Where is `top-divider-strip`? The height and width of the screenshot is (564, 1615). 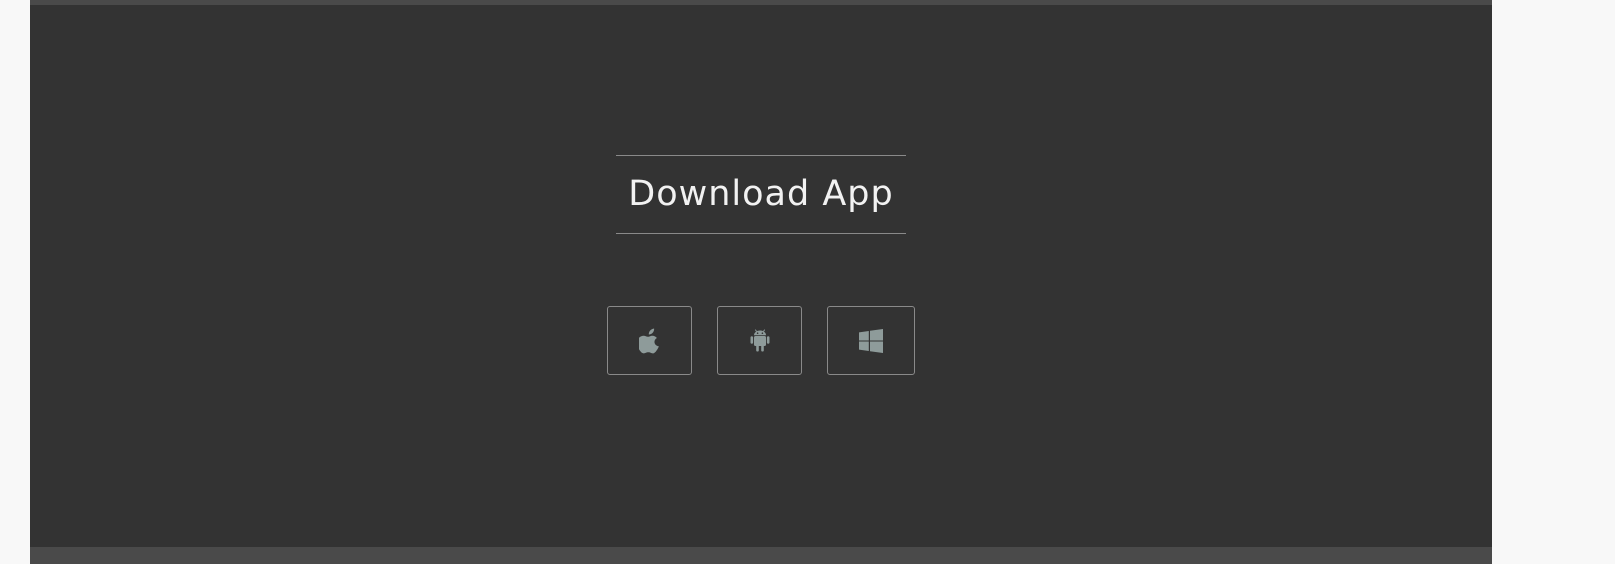
top-divider-strip is located at coordinates (761, 2).